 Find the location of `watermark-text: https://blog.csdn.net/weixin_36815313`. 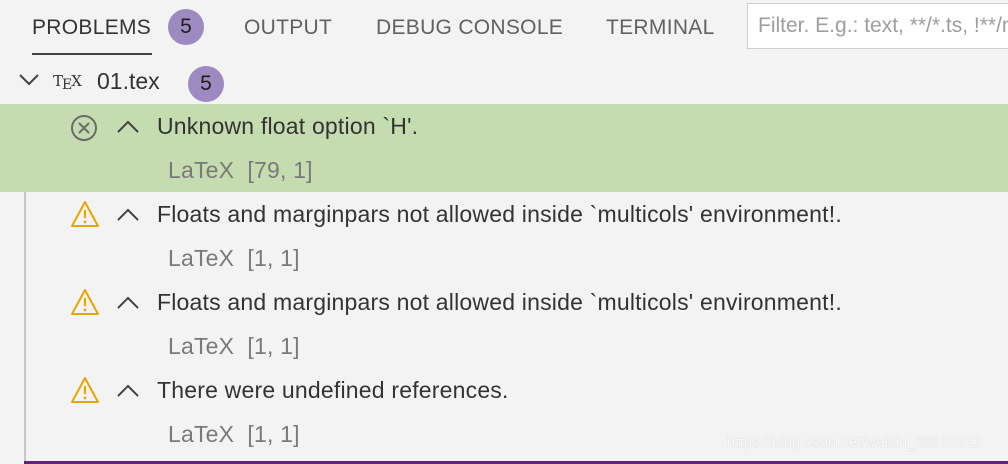

watermark-text: https://blog.csdn.net/weixin_36815313 is located at coordinates (855, 442).